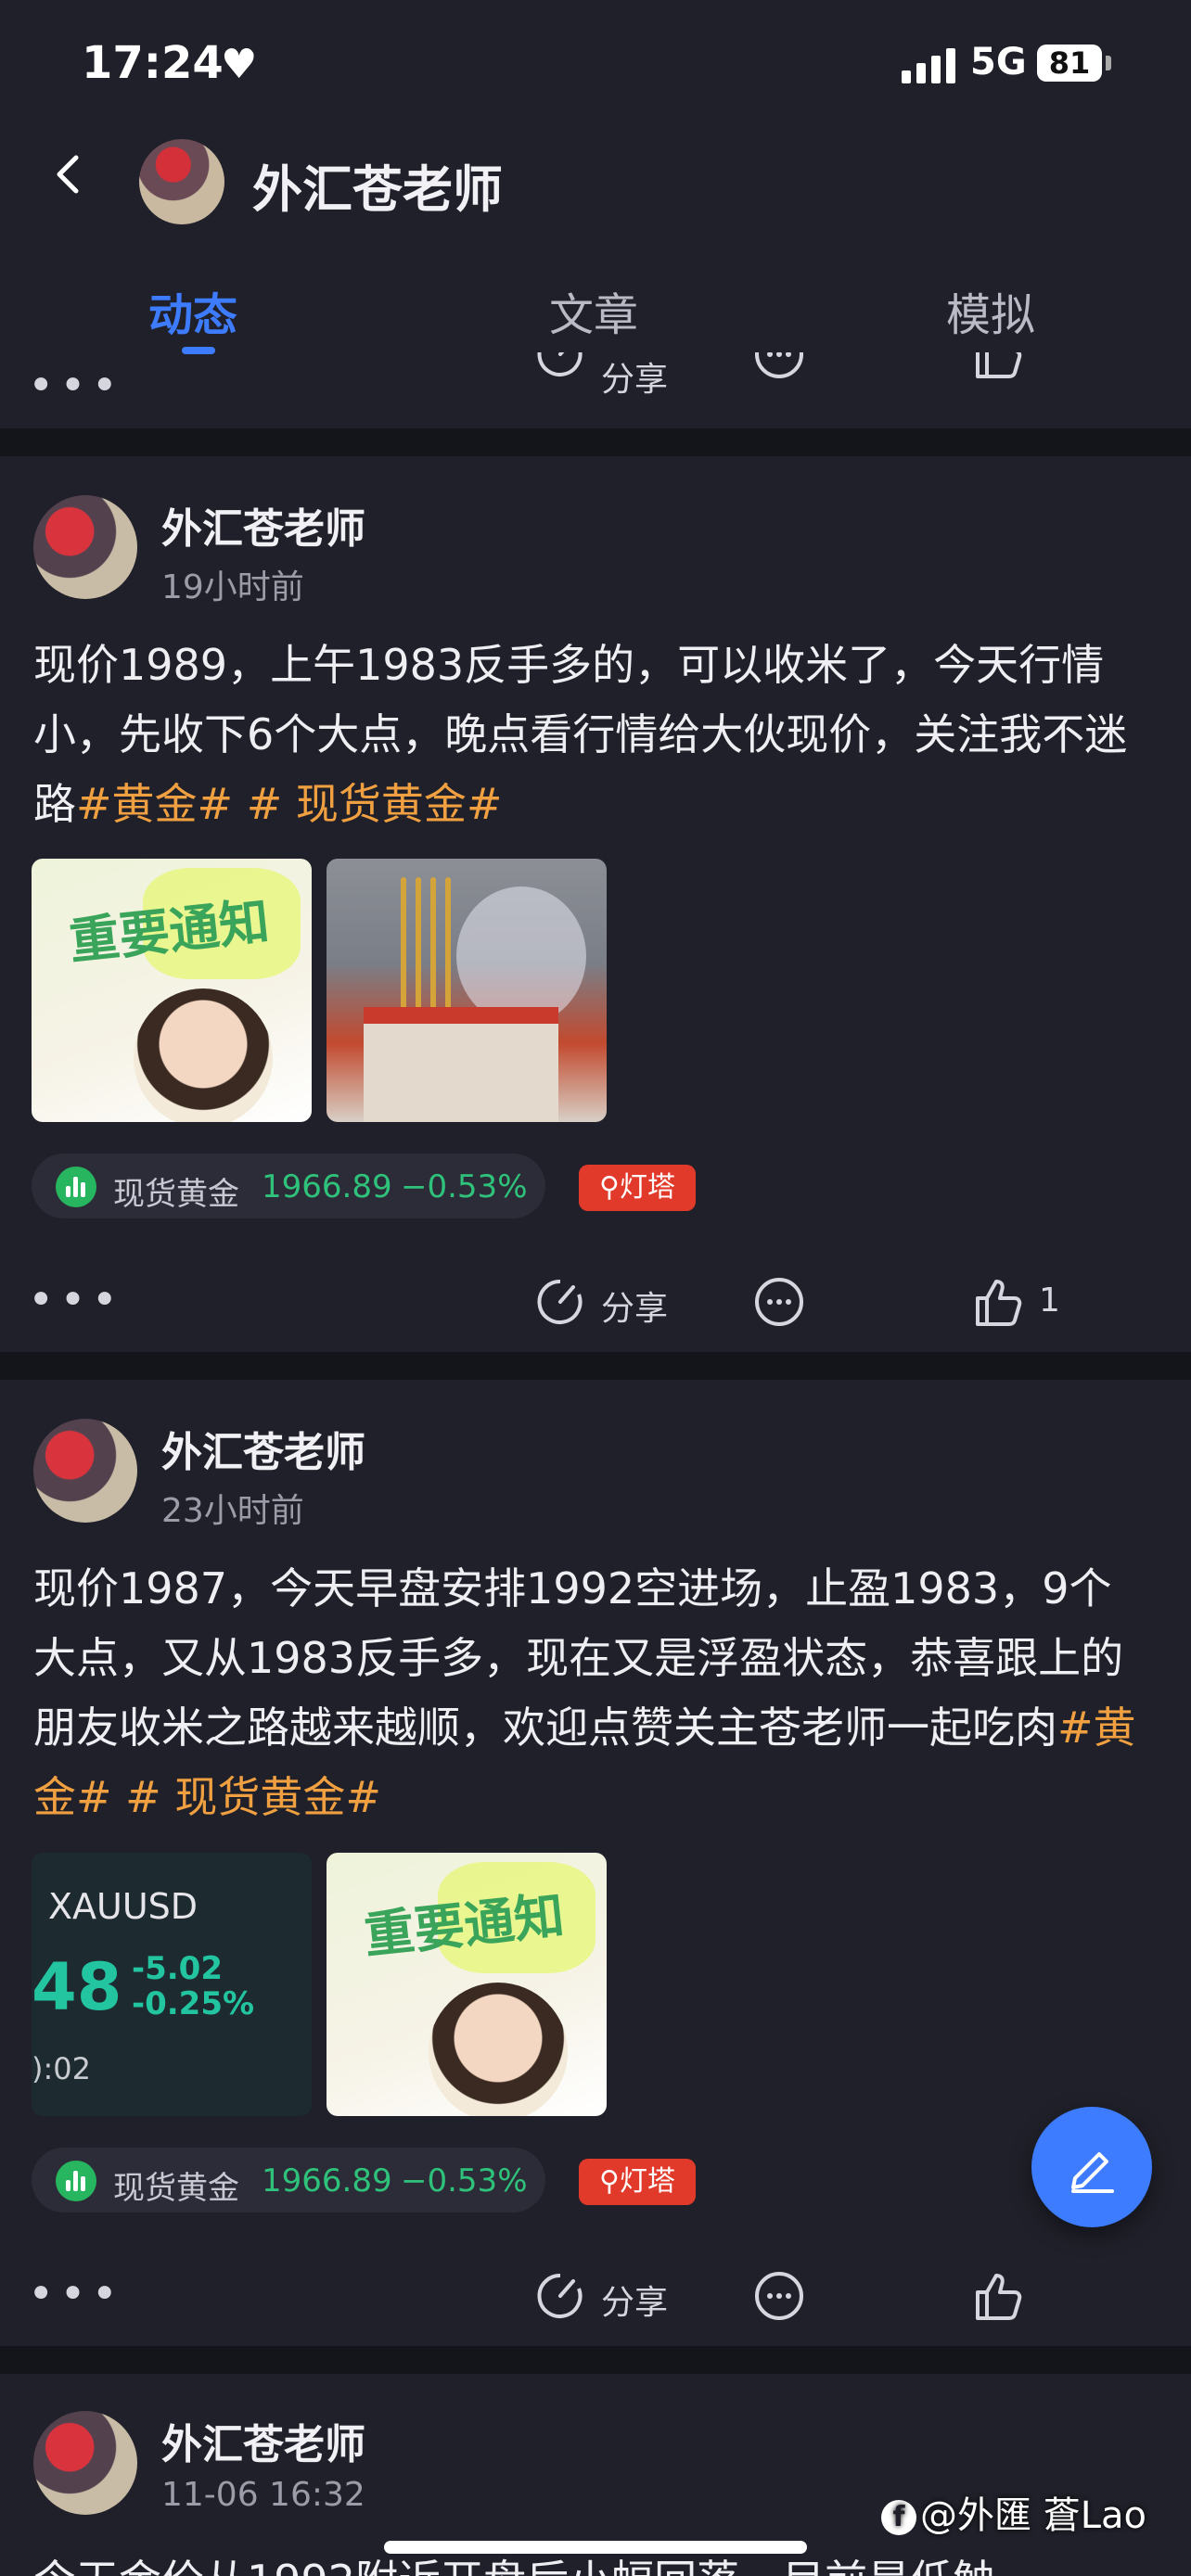 The image size is (1191, 2576). I want to click on network-type: 5G, so click(999, 62).